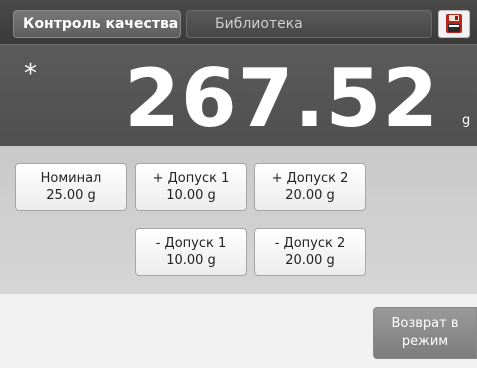 The image size is (477, 368). Describe the element at coordinates (191, 187) in the screenshot. I see `plus-tolerance-1-button: + Допуск 1 10.00 g` at that location.